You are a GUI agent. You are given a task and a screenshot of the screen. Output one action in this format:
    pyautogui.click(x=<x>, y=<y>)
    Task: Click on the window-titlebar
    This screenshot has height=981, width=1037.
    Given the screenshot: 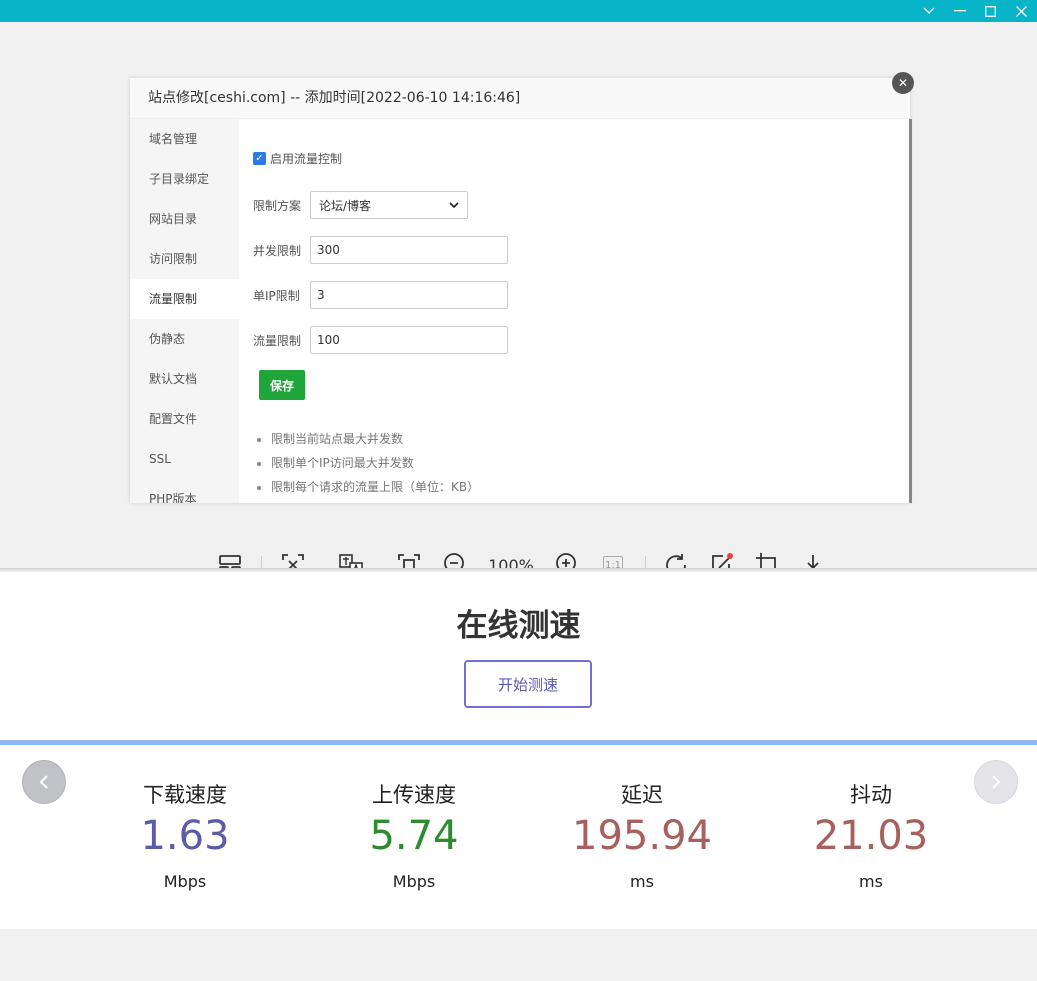 What is the action you would take?
    pyautogui.click(x=518, y=11)
    